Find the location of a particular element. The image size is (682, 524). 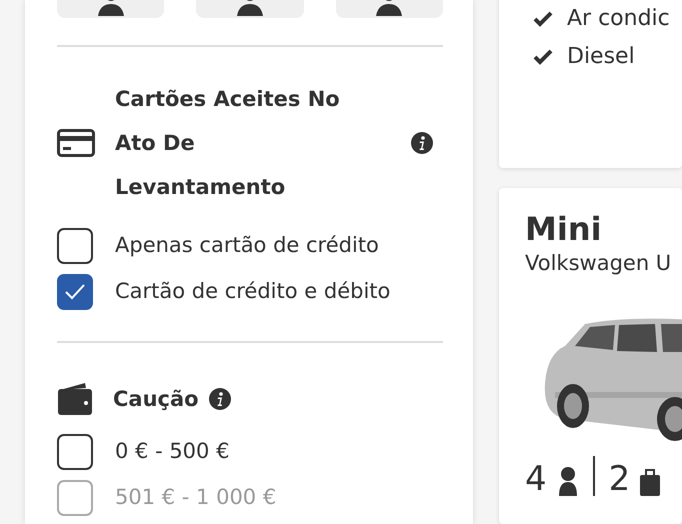

checkmark-icon is located at coordinates (75, 292).